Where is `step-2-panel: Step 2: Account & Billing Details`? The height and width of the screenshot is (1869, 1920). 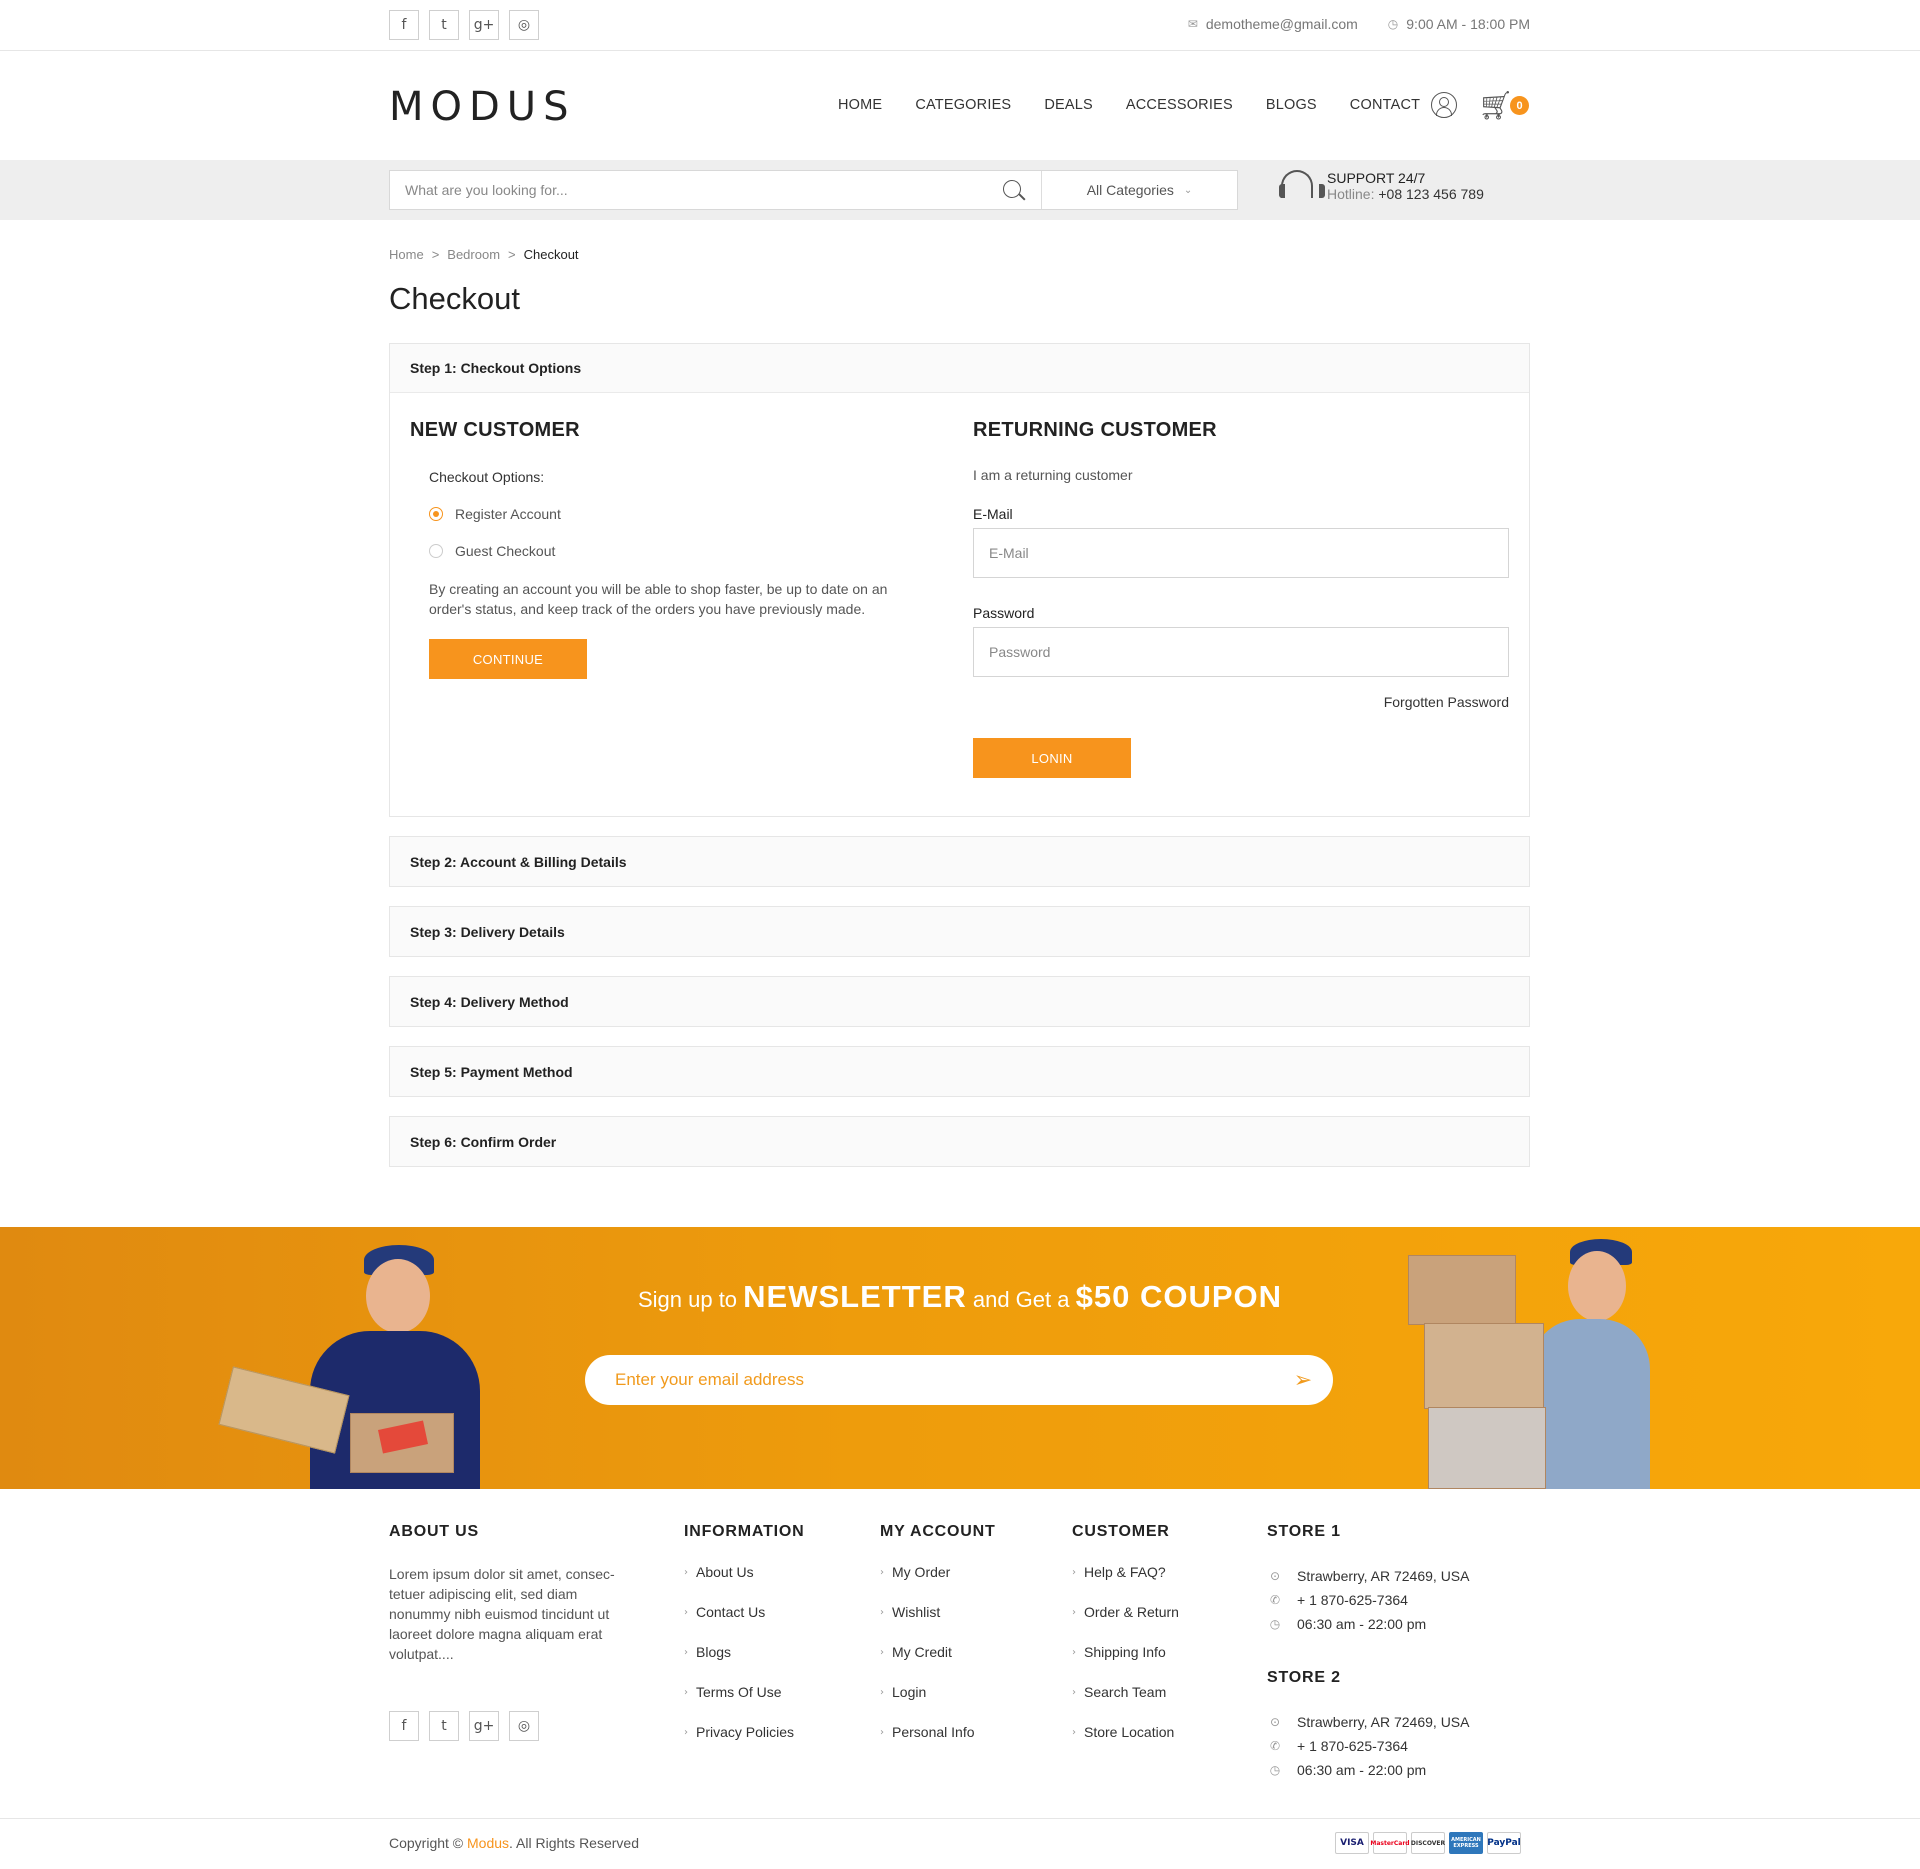
step-2-panel: Step 2: Account & Billing Details is located at coordinates (959, 861).